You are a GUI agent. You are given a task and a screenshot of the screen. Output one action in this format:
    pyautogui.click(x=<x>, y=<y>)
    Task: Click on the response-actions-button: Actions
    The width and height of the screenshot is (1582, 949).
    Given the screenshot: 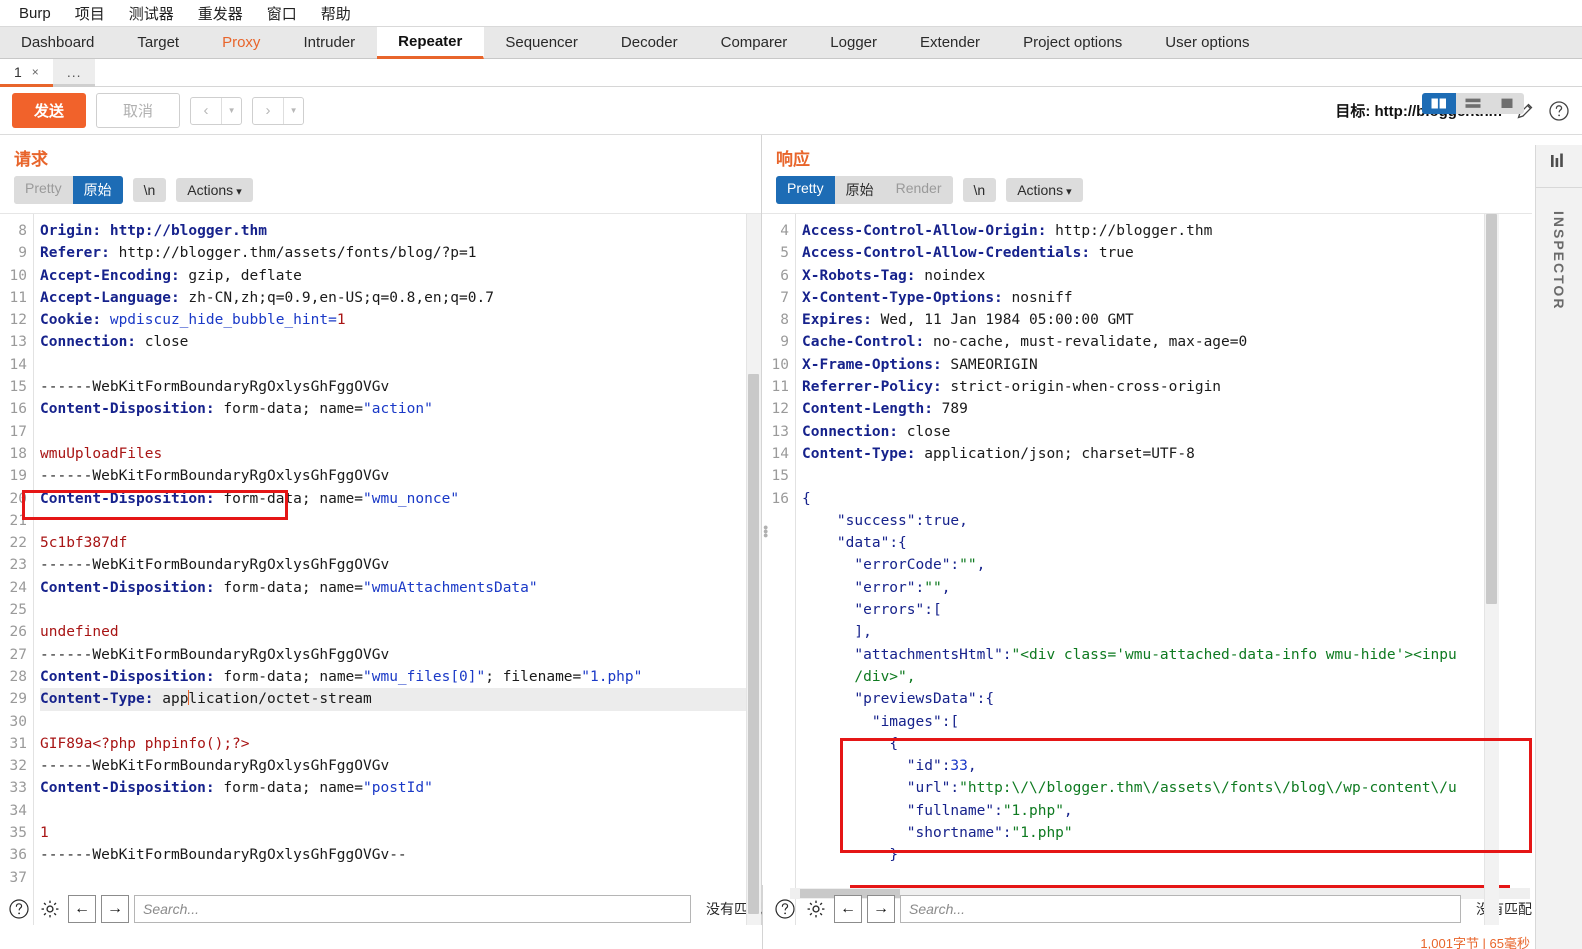 What is the action you would take?
    pyautogui.click(x=1044, y=190)
    